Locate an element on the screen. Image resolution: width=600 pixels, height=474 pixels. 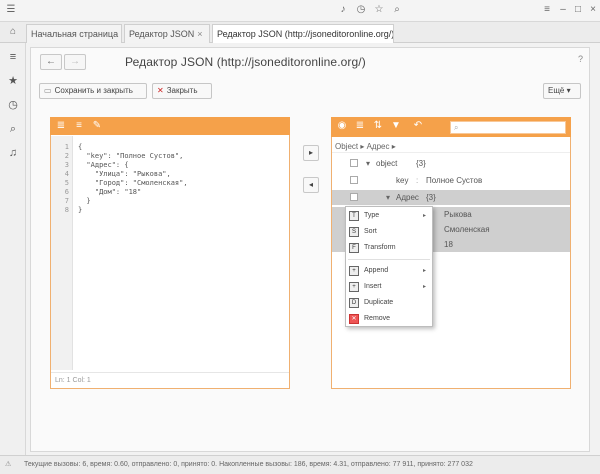
menu-item-sort: S Sort is located at coordinates (389, 232).